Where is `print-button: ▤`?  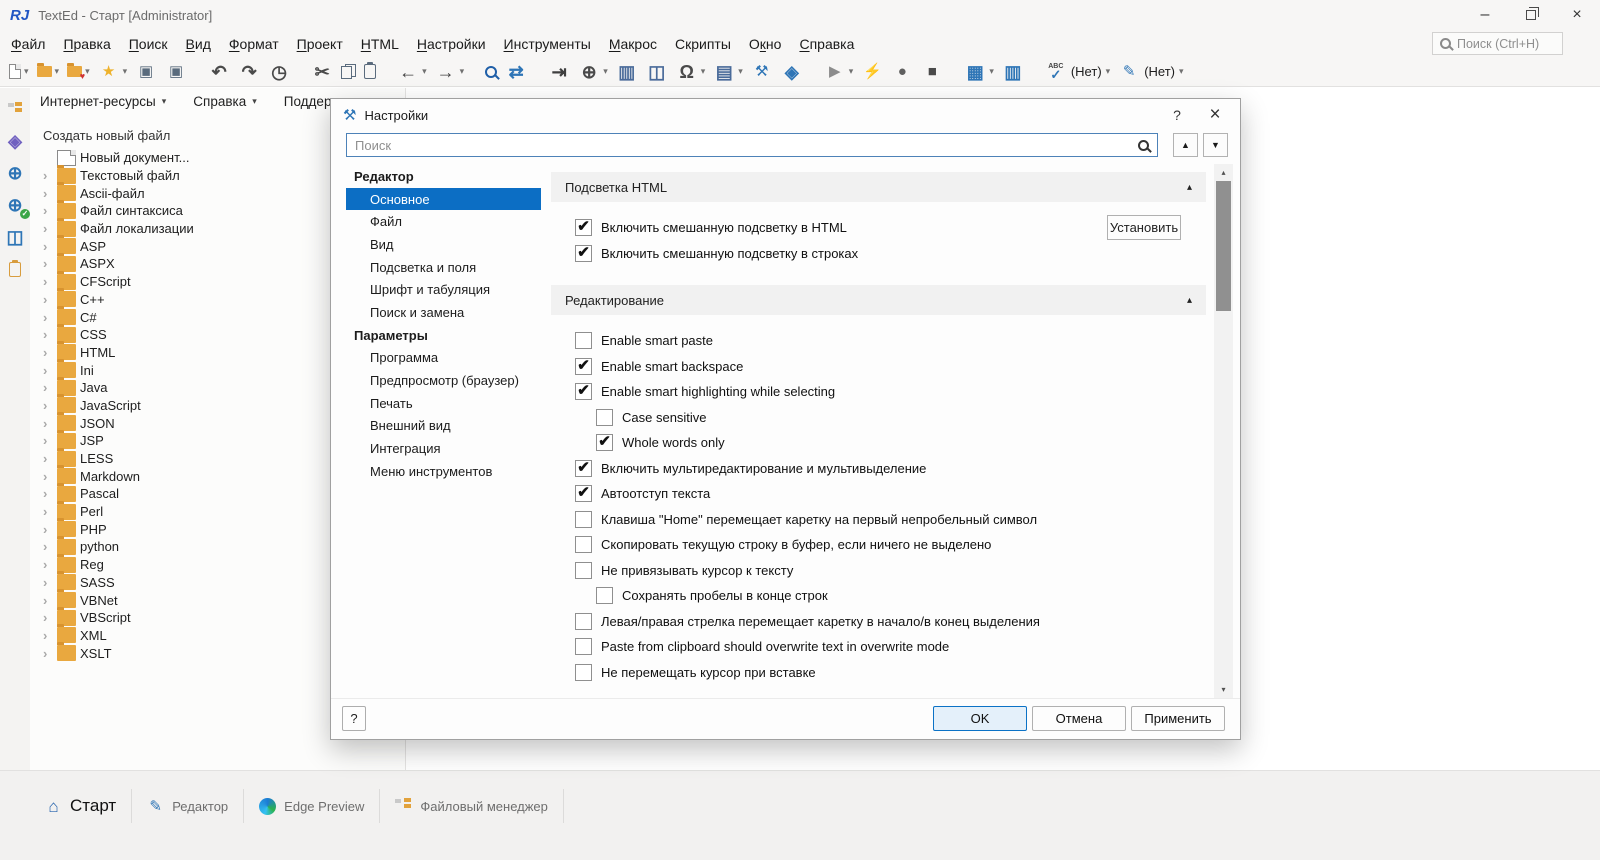 print-button: ▤ is located at coordinates (728, 72).